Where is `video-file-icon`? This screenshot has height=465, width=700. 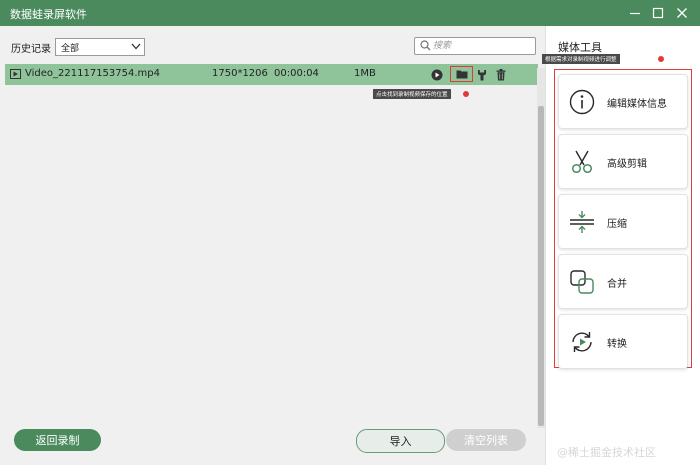
video-file-icon is located at coordinates (15, 75).